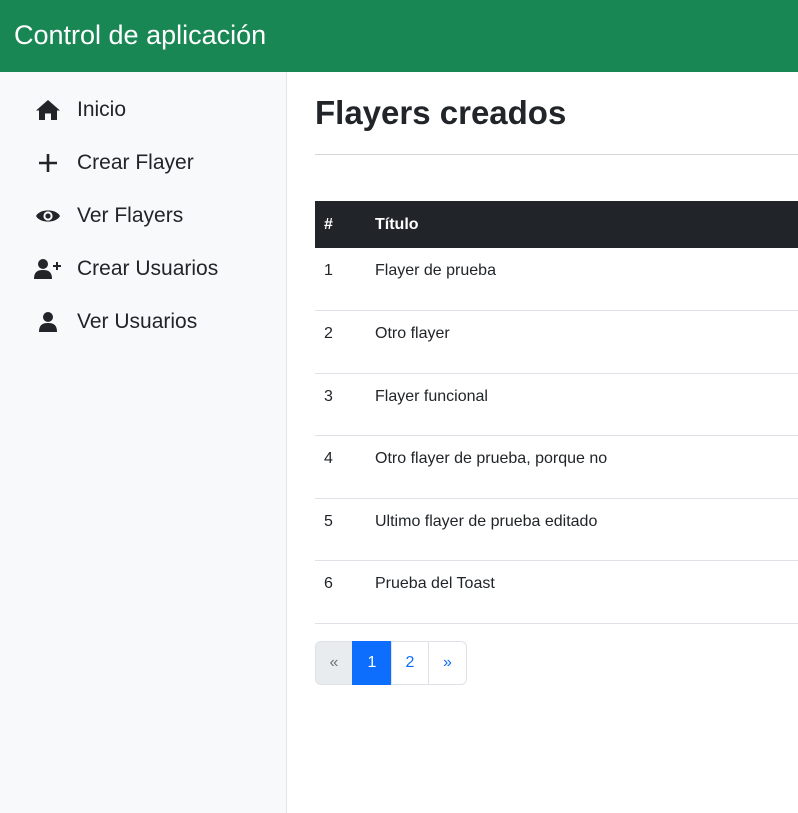  What do you see at coordinates (556, 154) in the screenshot?
I see `title-divider` at bounding box center [556, 154].